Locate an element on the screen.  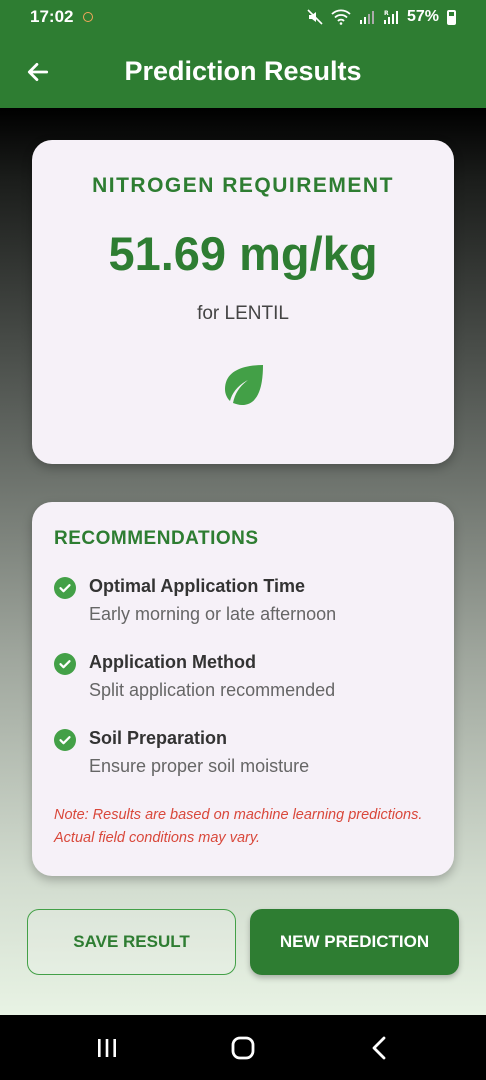
reco-title: Soil Preparation is located at coordinates (158, 738).